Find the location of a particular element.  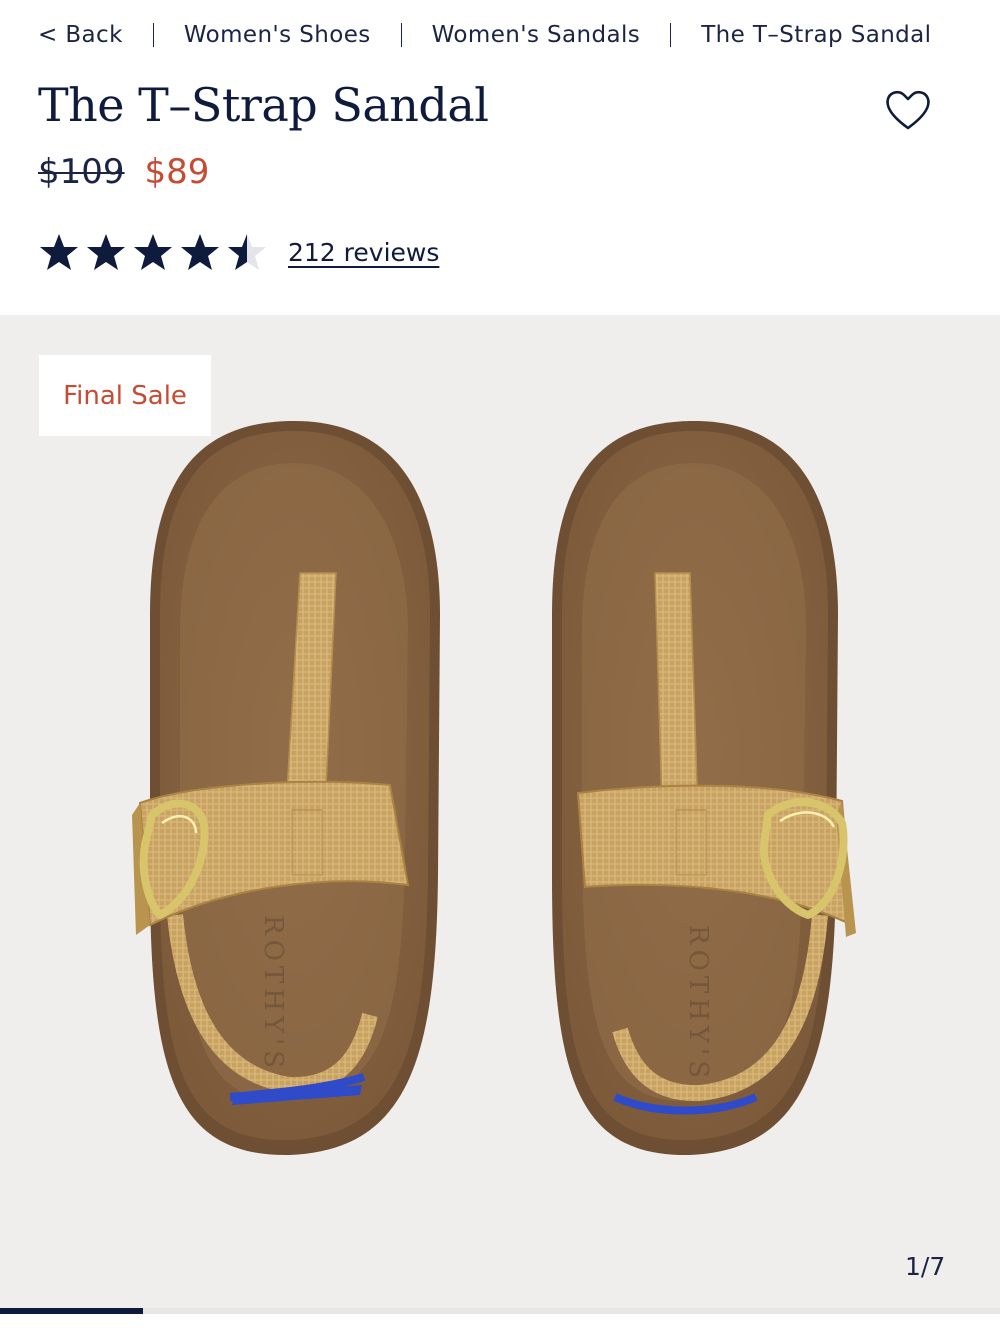

reviews-link: 212 reviews is located at coordinates (363, 252).